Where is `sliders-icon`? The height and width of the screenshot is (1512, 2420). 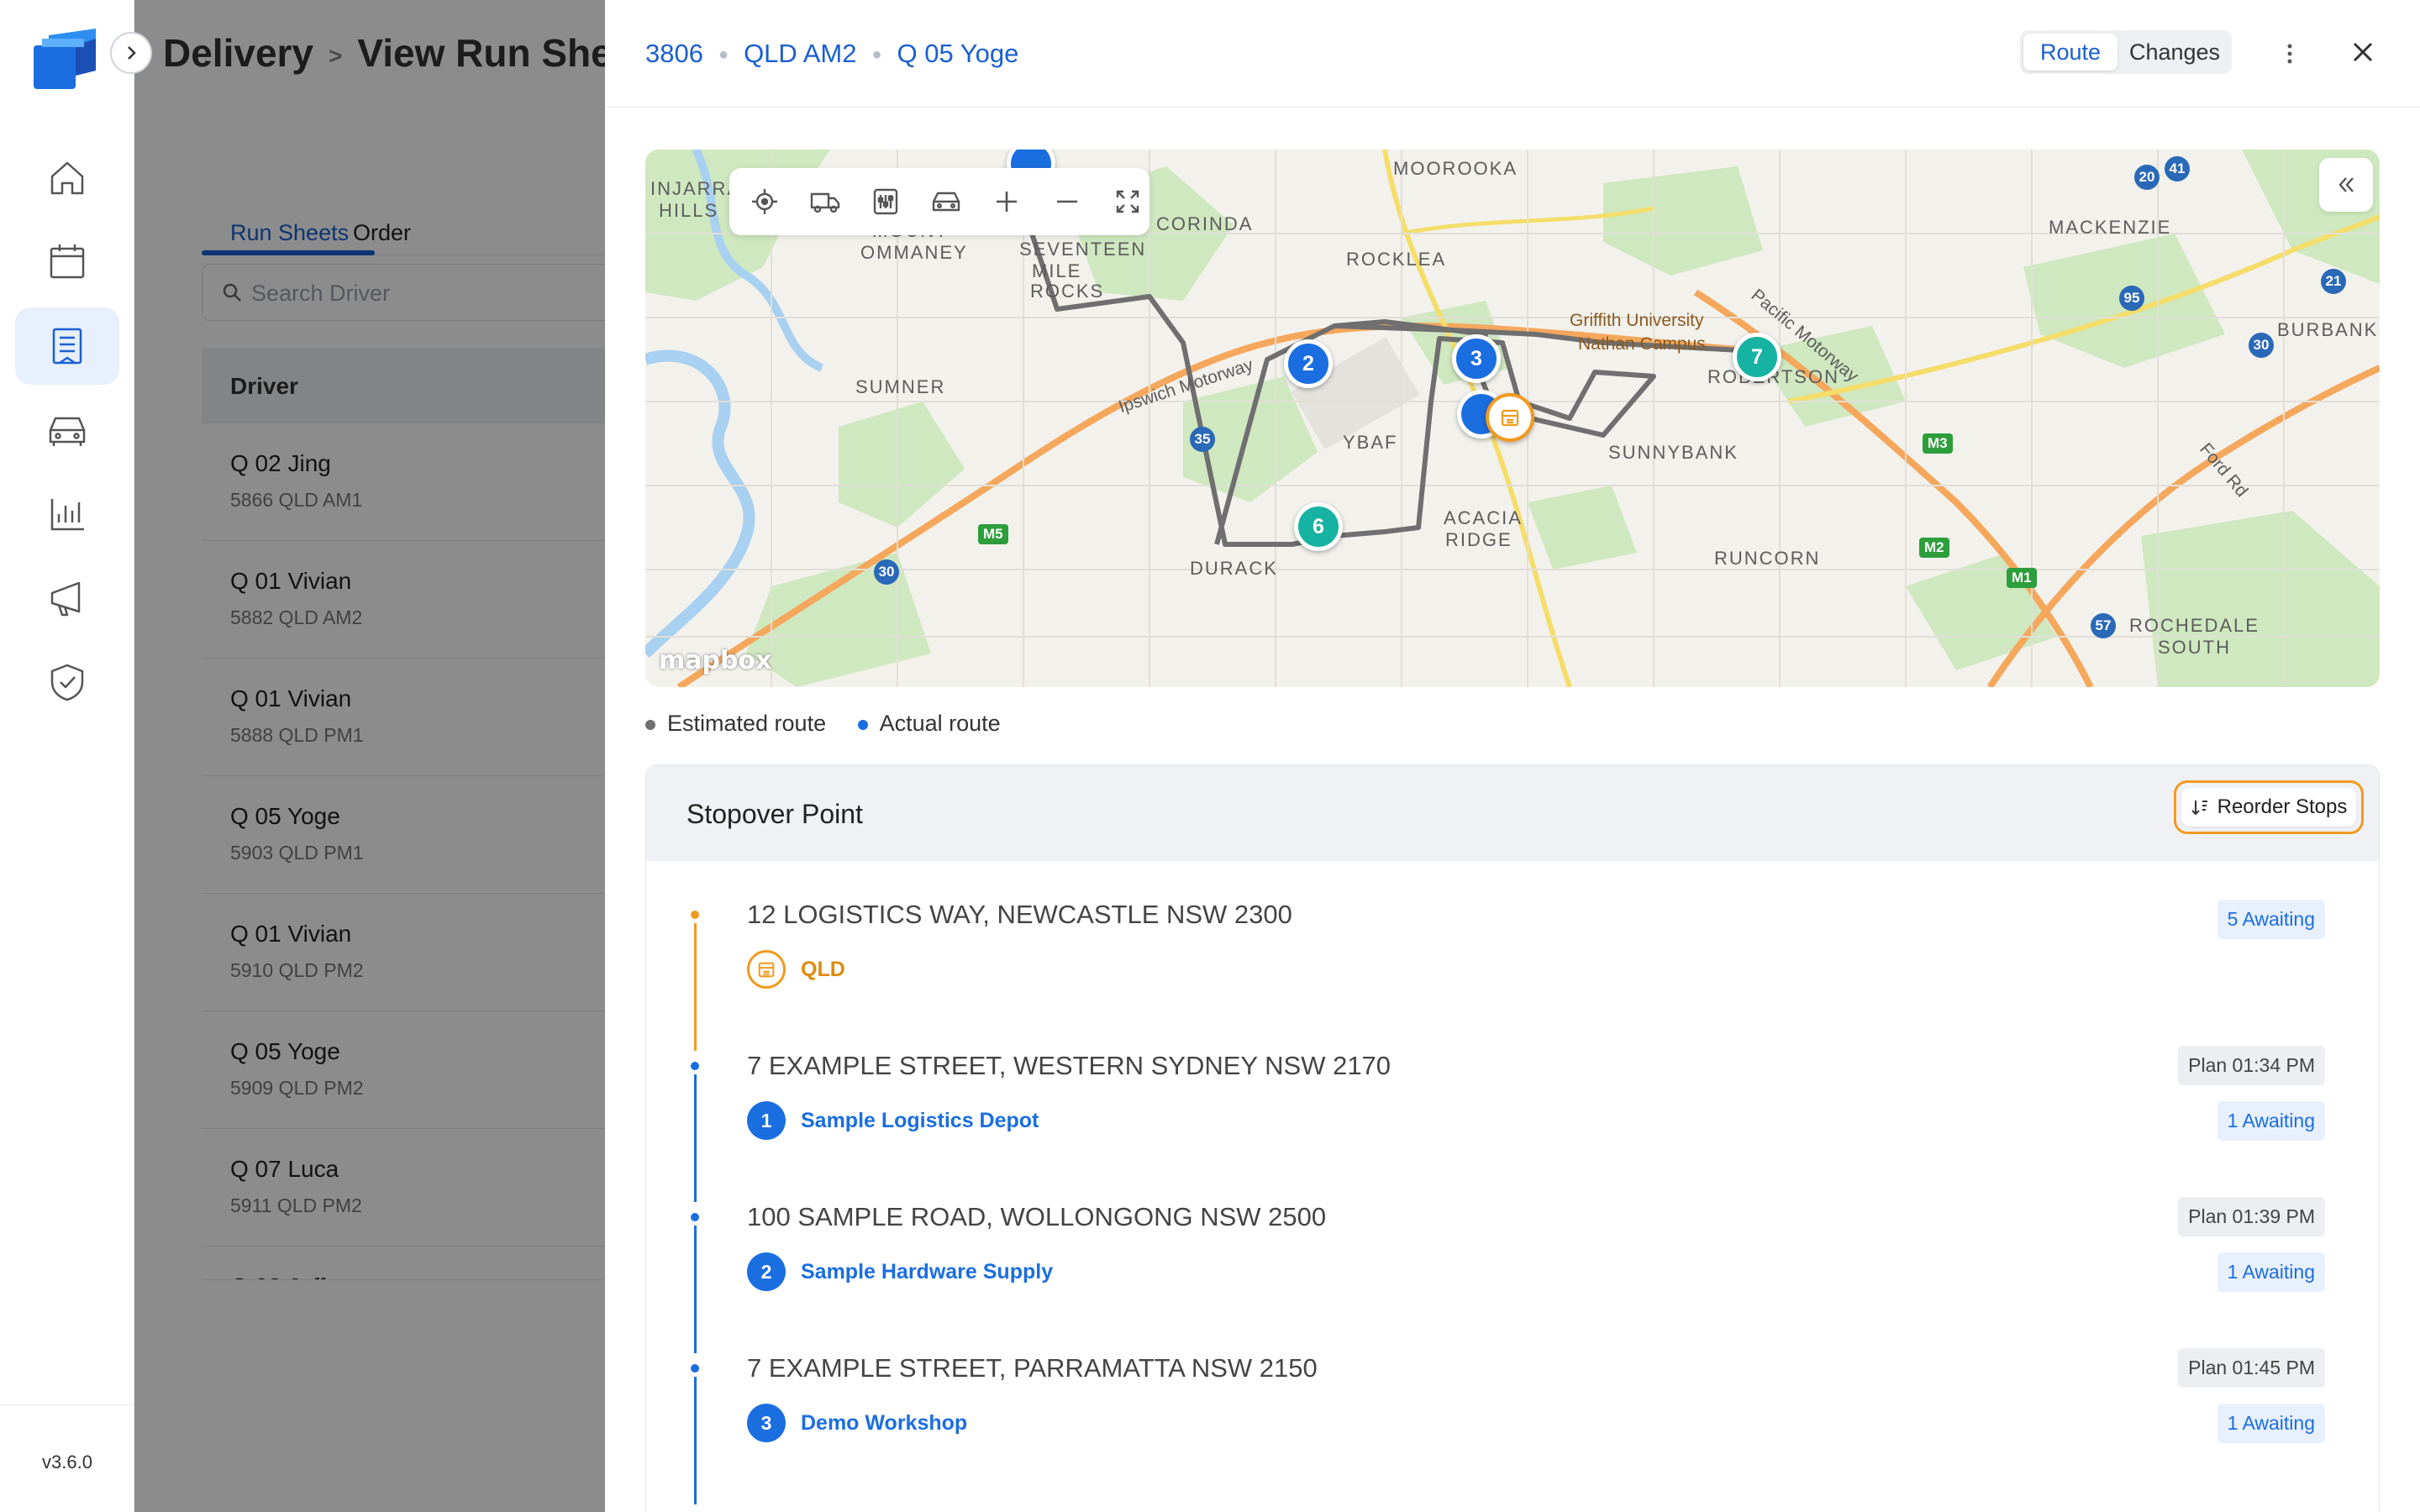 sliders-icon is located at coordinates (885, 201).